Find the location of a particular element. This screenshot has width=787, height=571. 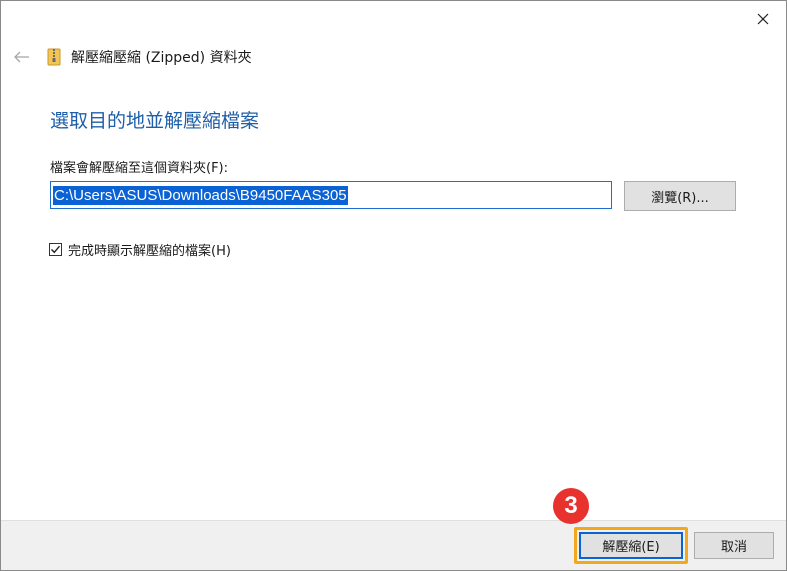

destination-label: 檔案會解壓縮至這個資料夾(F): is located at coordinates (139, 168).